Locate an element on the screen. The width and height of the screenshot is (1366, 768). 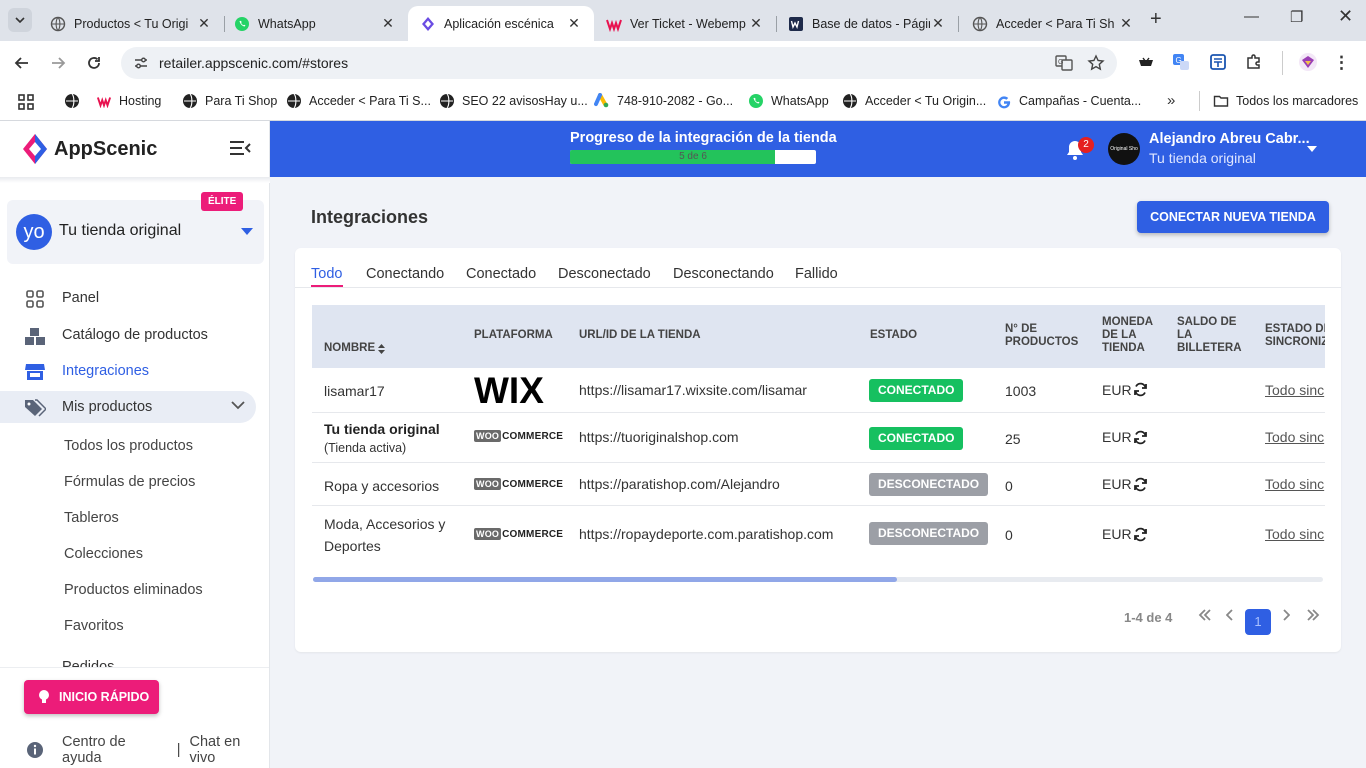
translate-extension-icon: G is located at coordinates (1181, 62).